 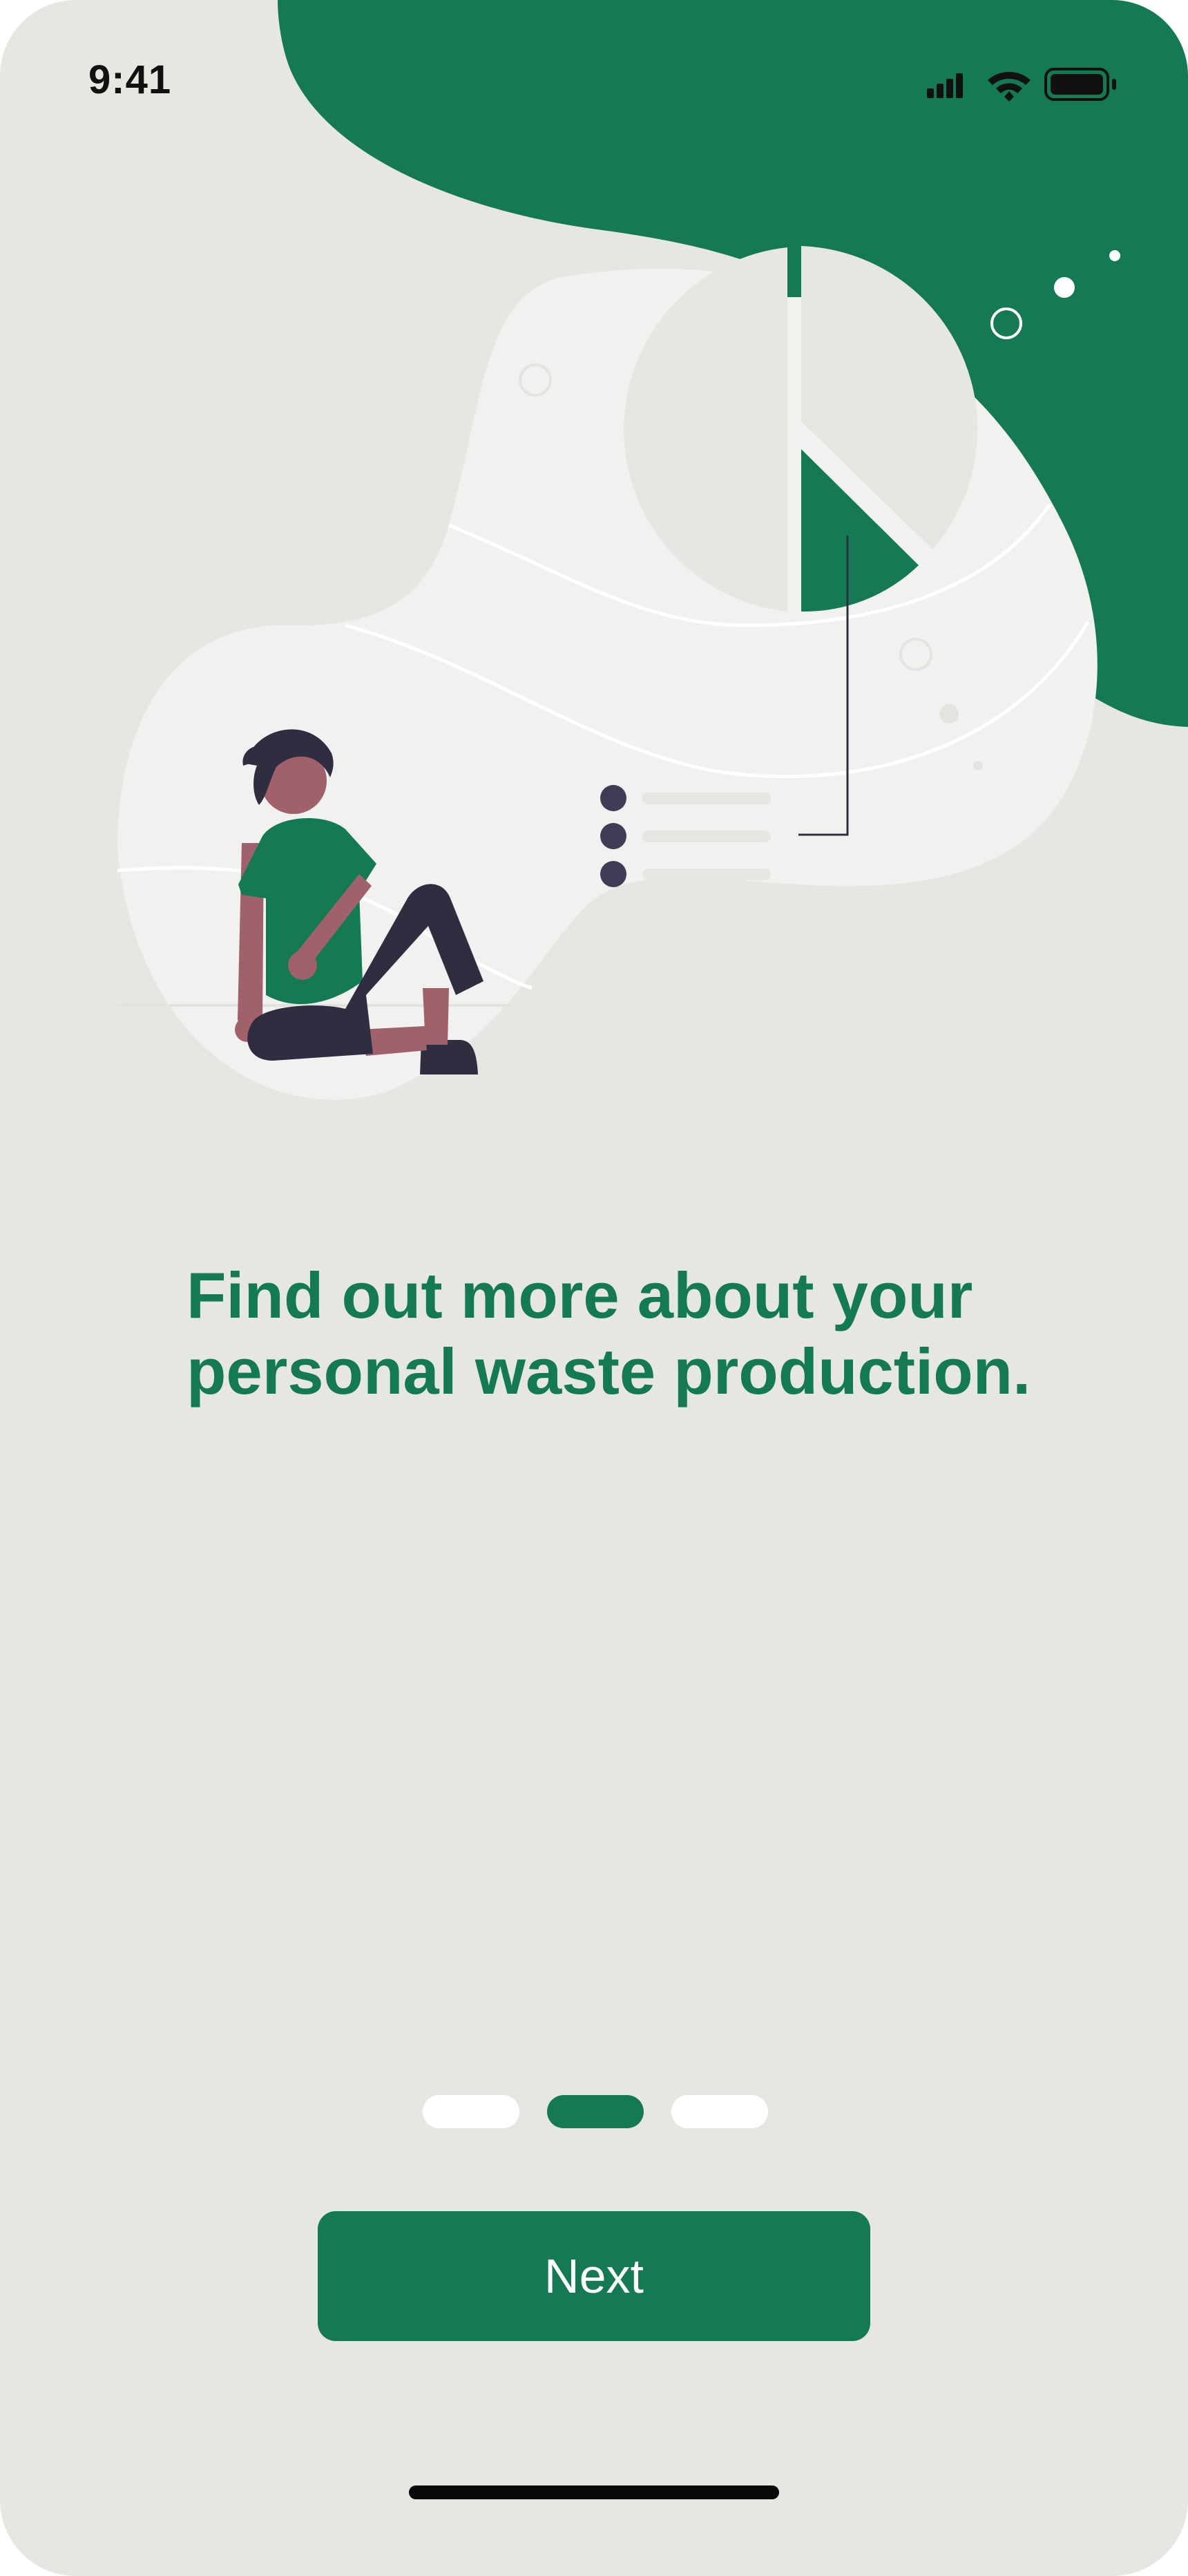 I want to click on status-icons, so click(x=1021, y=85).